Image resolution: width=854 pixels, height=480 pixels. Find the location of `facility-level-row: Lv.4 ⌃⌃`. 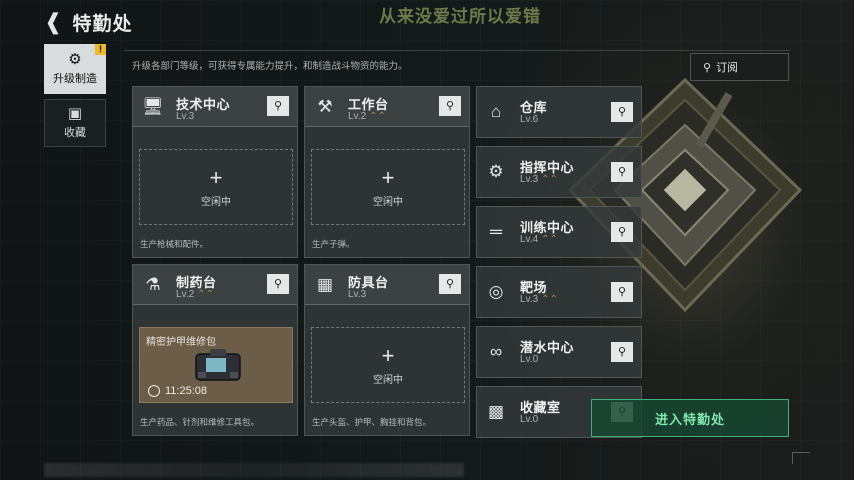

facility-level-row: Lv.4 ⌃⌃ is located at coordinates (539, 239).